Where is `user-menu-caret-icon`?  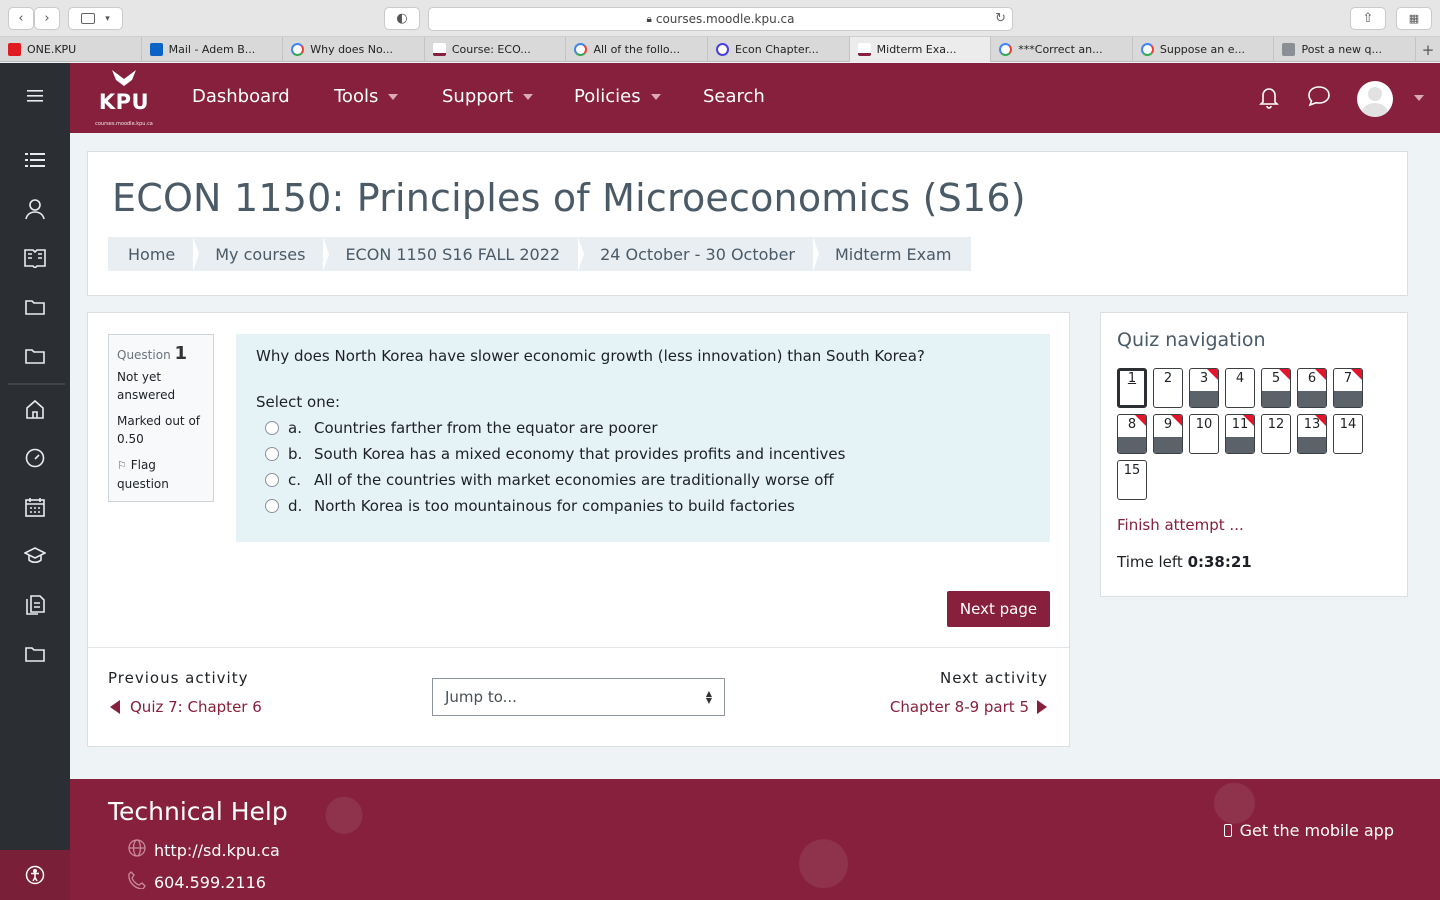 user-menu-caret-icon is located at coordinates (1419, 98).